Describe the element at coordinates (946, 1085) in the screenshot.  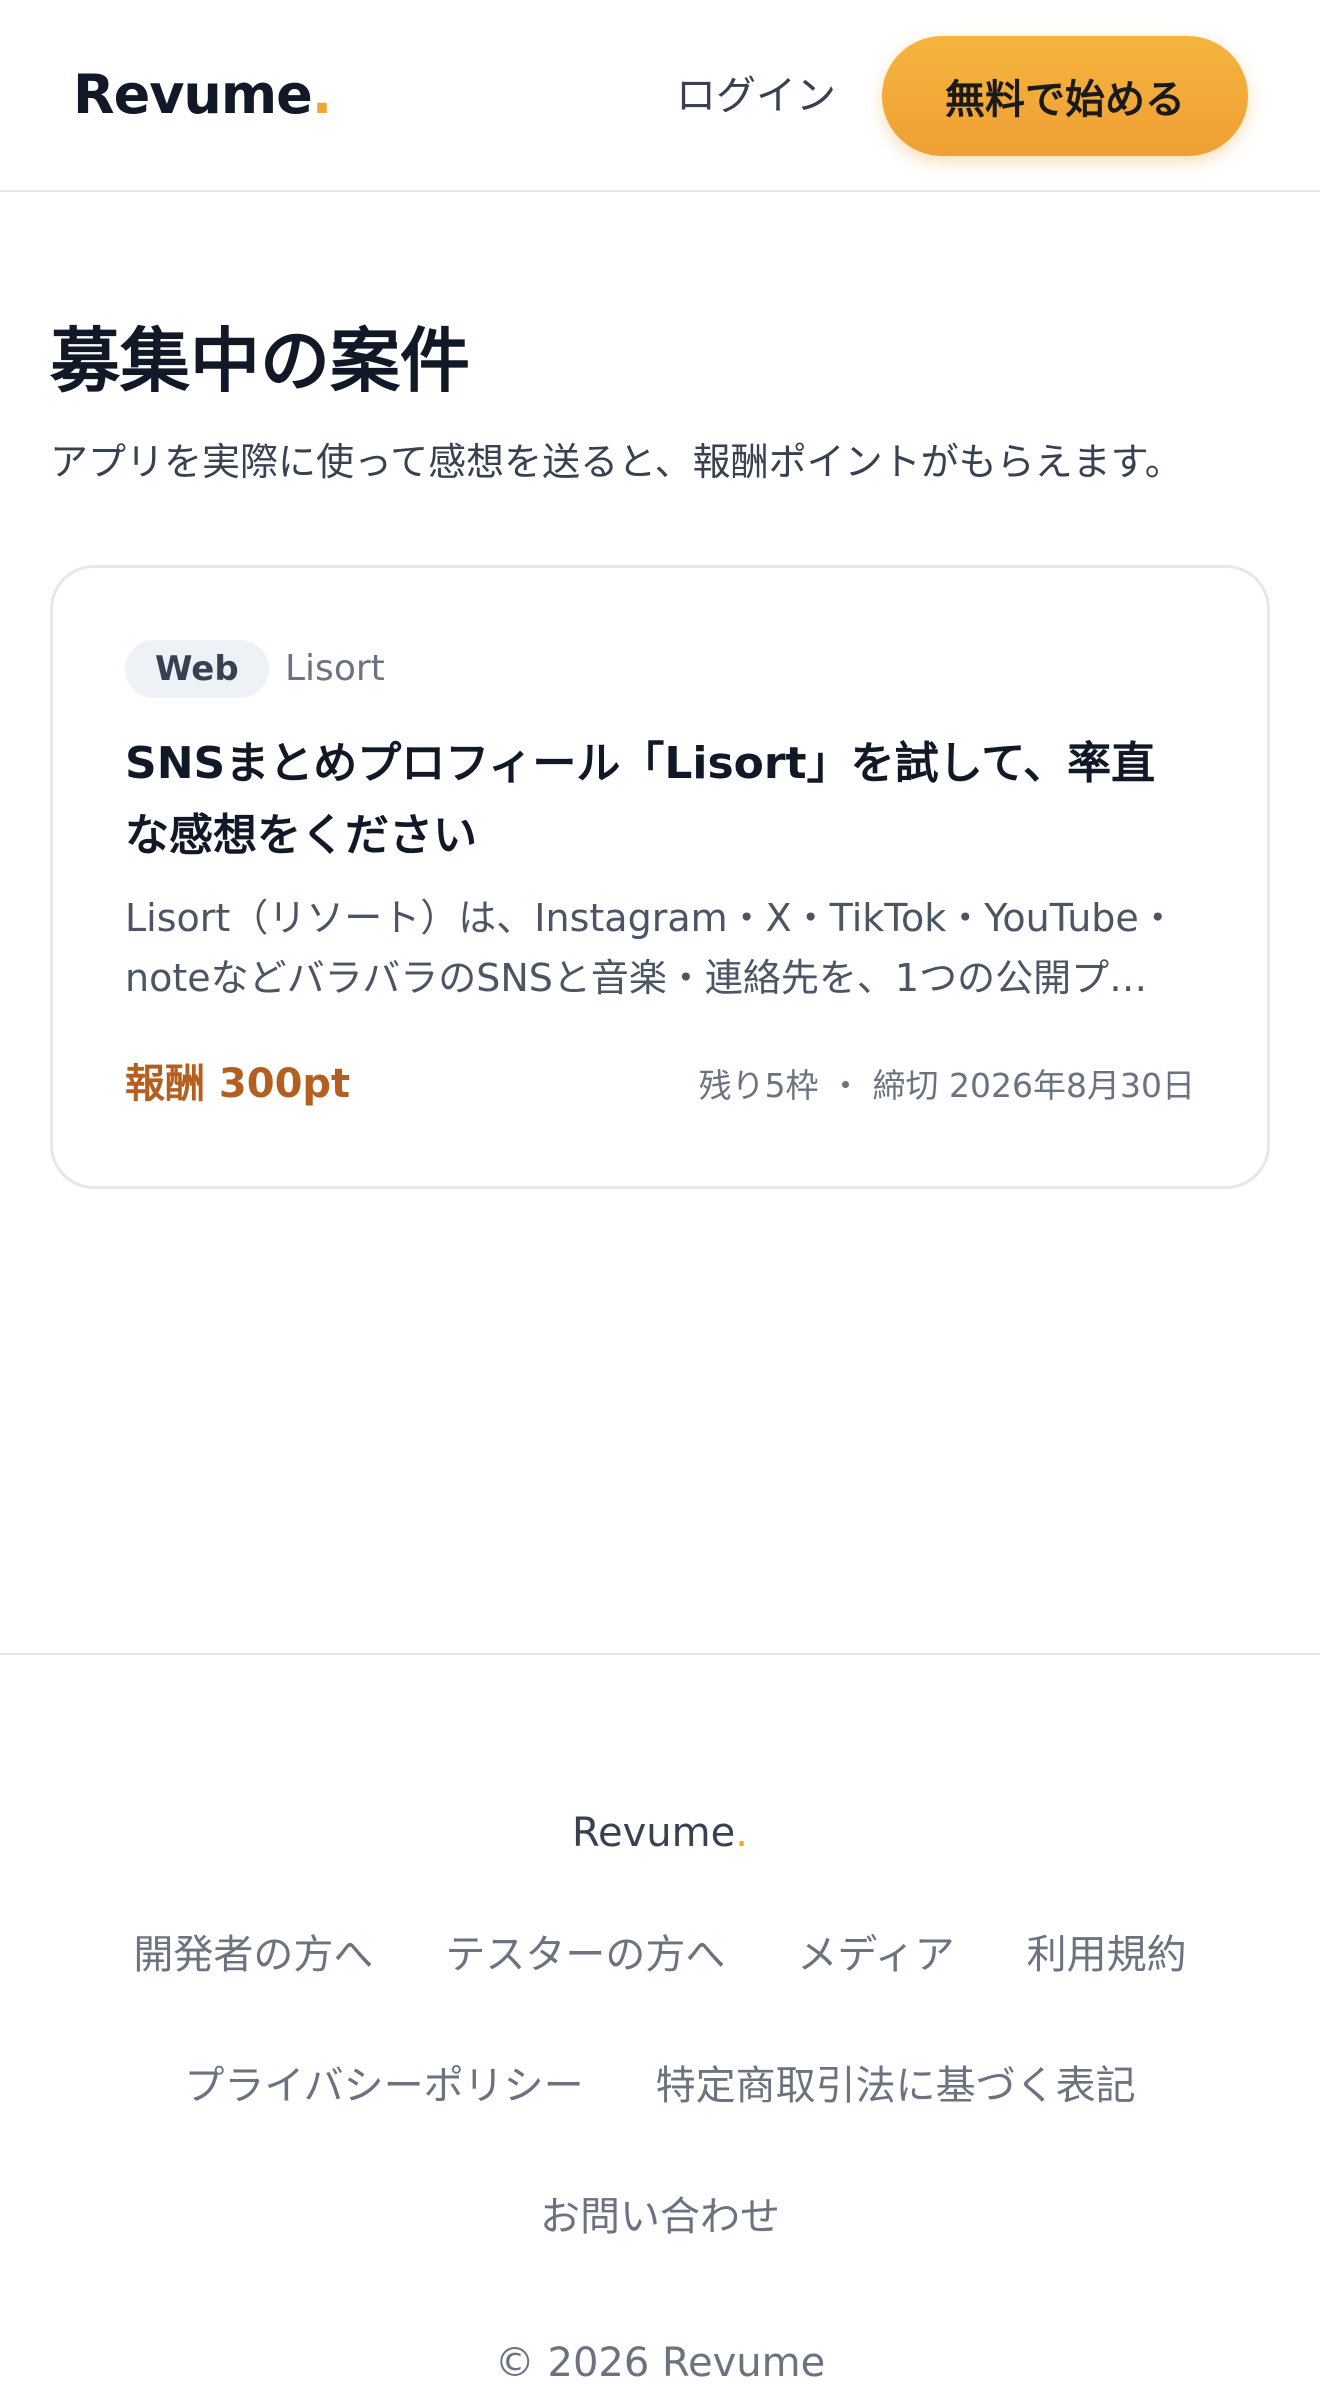
I see `slots-deadline: 残り5枠 ・ 締切 2026年8月30日` at that location.